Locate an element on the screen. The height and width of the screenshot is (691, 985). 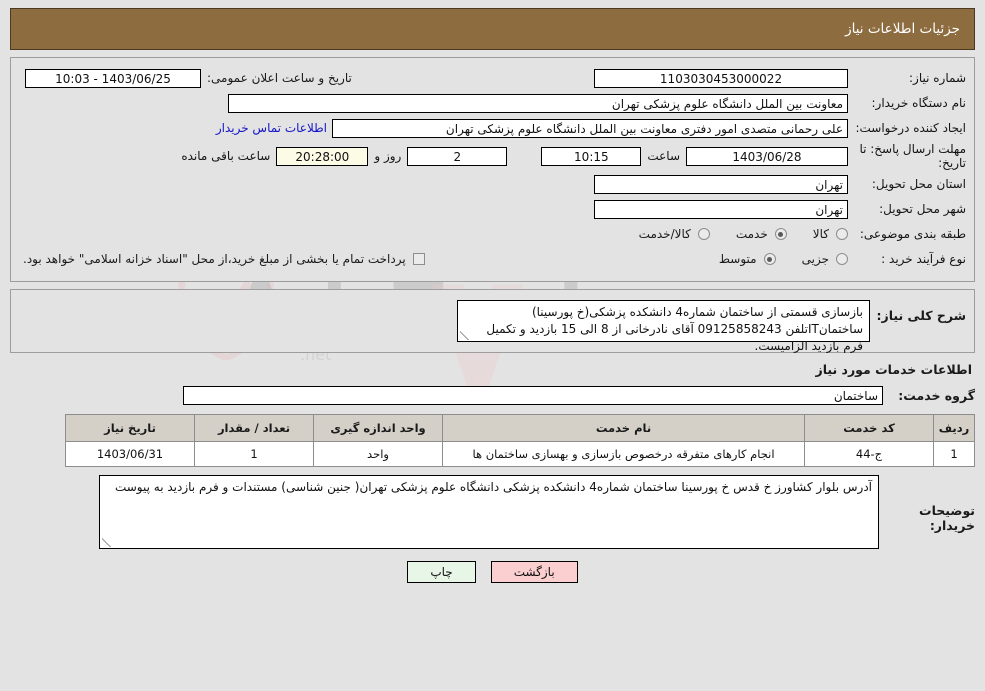
purchase-type-option-motevaset: متوسط is located at coordinates (747, 259).